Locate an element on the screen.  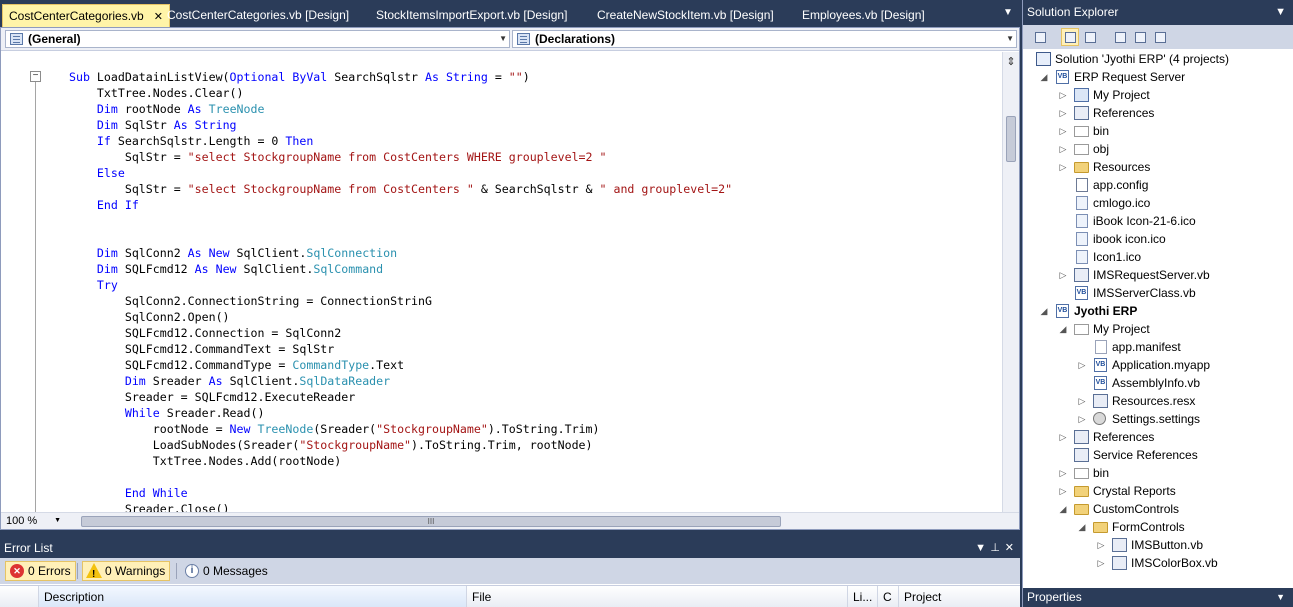
errors-filter-button: ✕ 0 Errors is located at coordinates (40, 571).